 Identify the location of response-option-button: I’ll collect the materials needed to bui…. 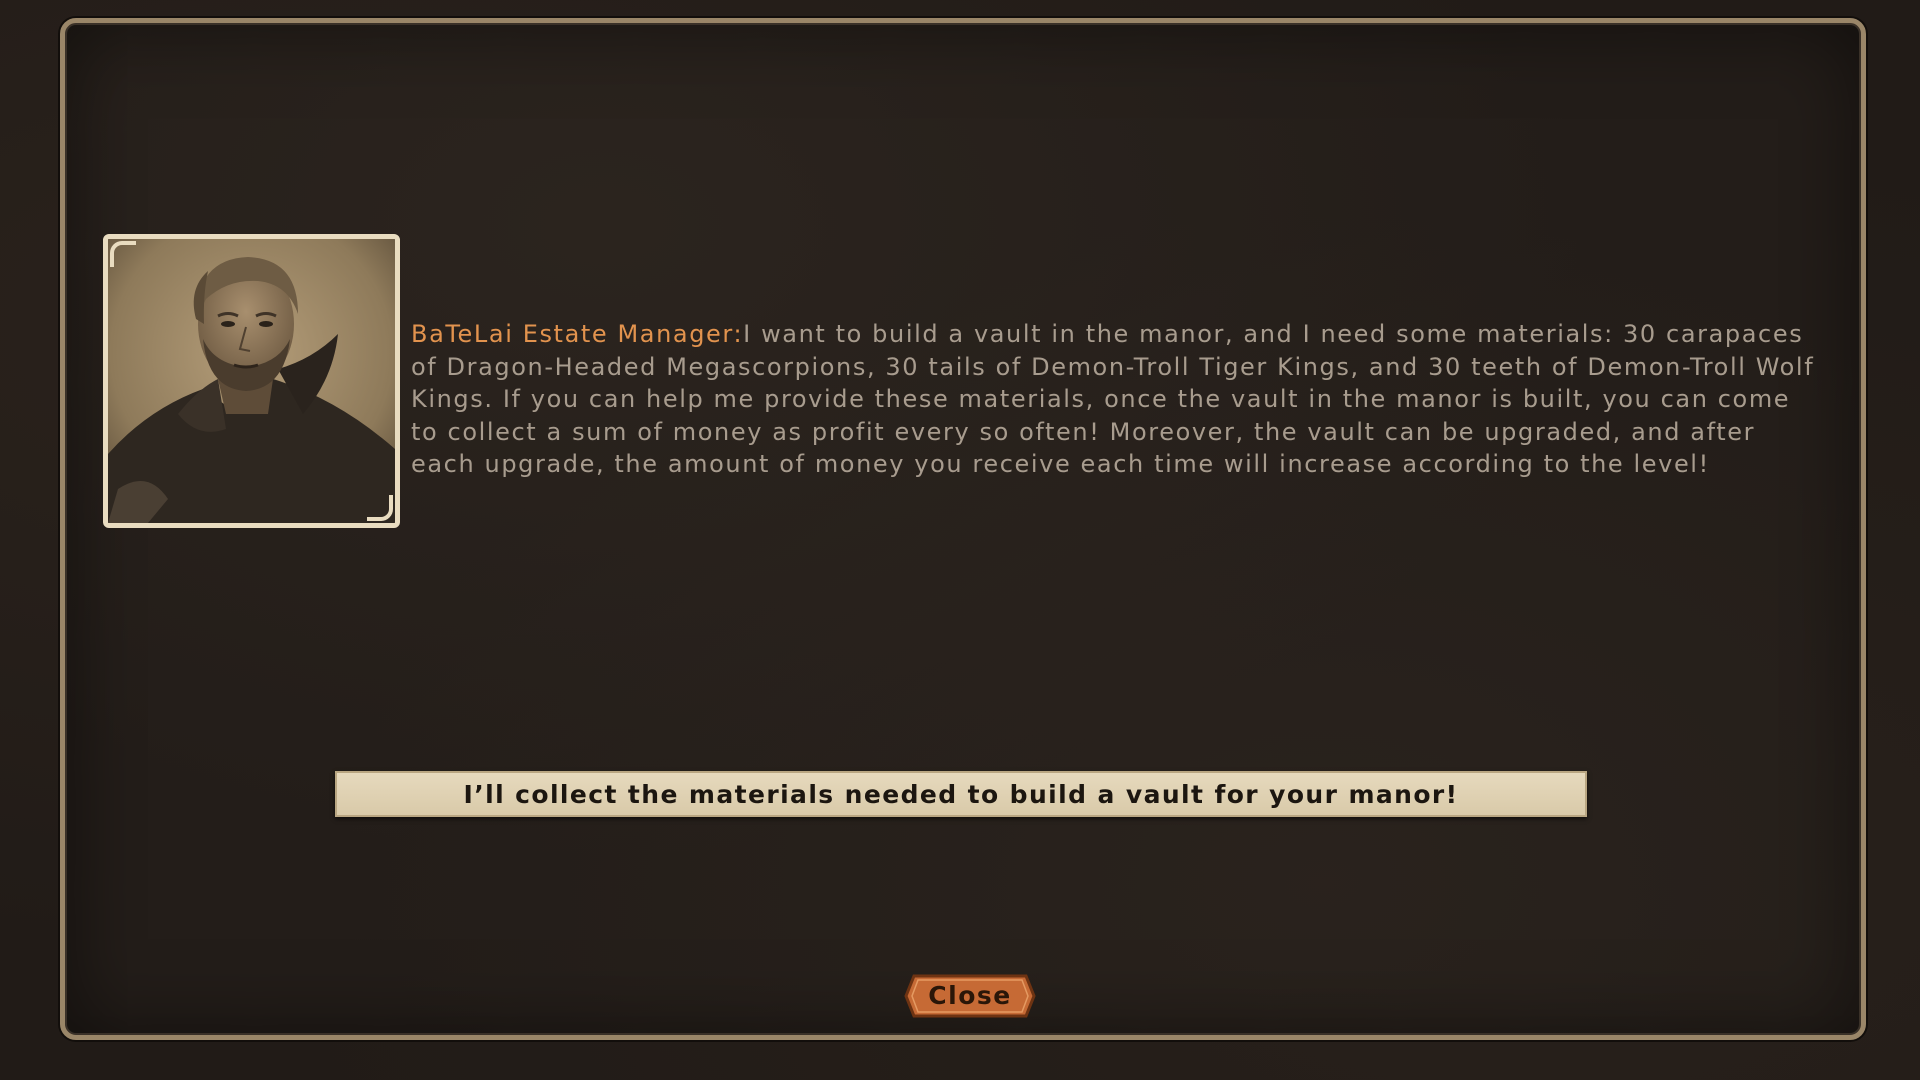
(961, 794).